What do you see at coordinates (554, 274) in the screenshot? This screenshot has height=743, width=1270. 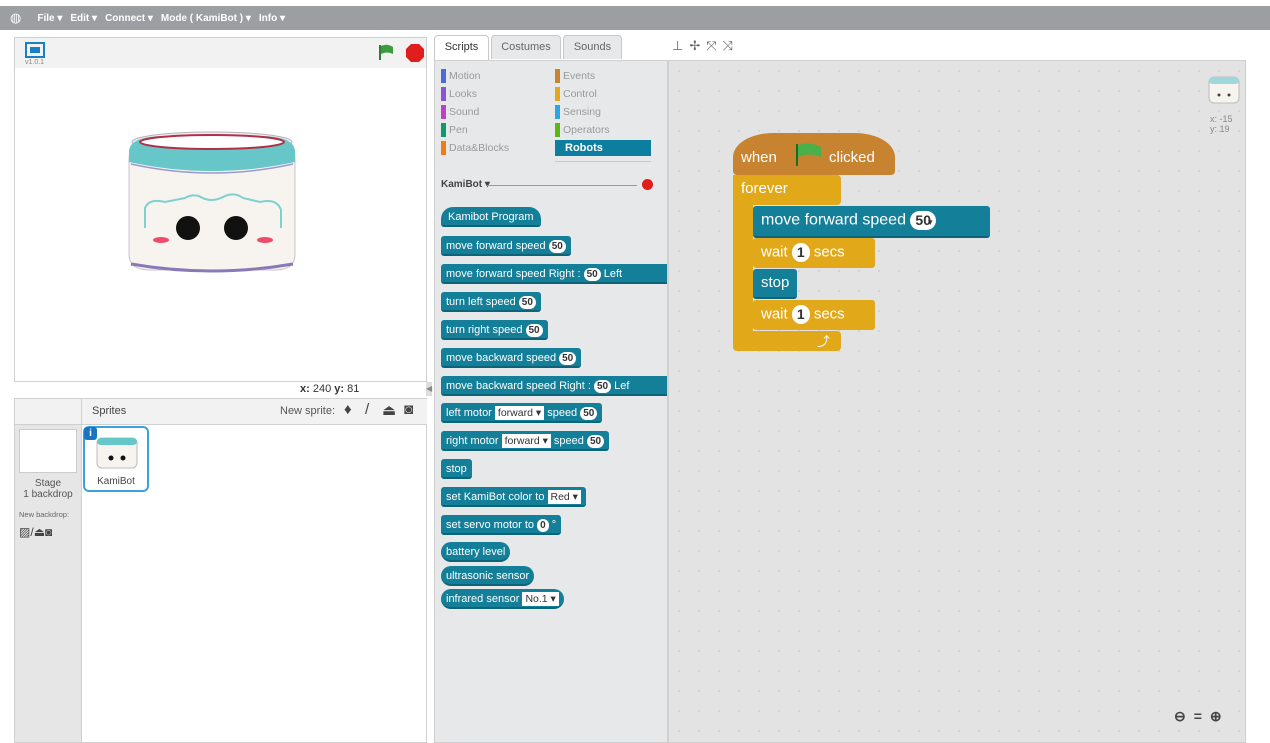 I see `block-move-forward-rl: move forward speed Right : 50 Left` at bounding box center [554, 274].